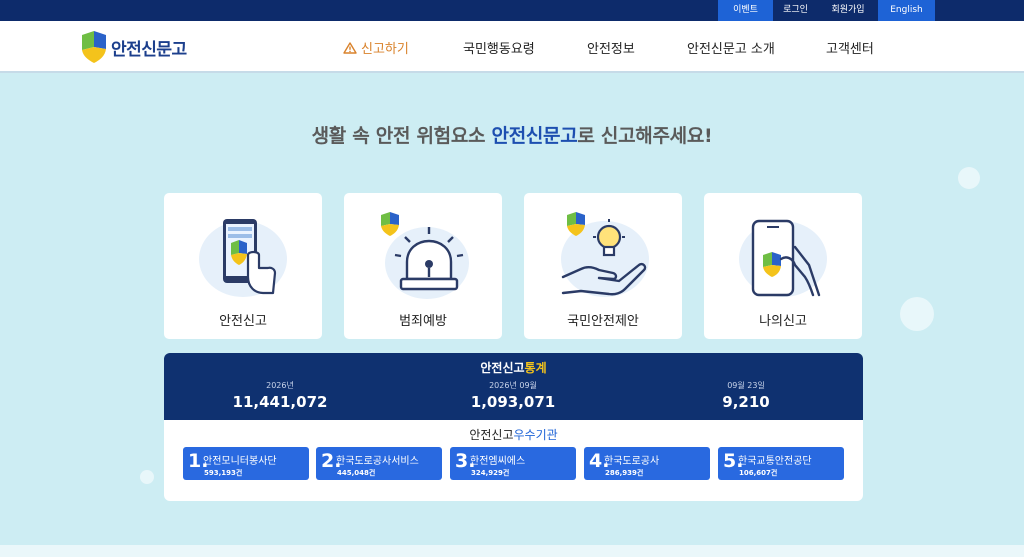  What do you see at coordinates (513, 402) in the screenshot?
I see `stat-value: 1,093,071` at bounding box center [513, 402].